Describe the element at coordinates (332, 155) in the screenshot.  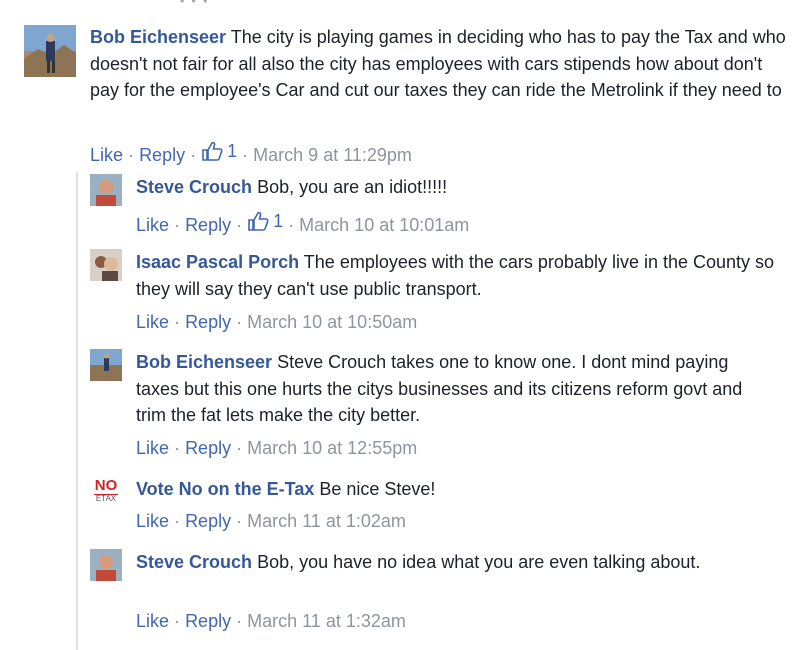
I see `timestamp: March 9 at 11:29pm` at that location.